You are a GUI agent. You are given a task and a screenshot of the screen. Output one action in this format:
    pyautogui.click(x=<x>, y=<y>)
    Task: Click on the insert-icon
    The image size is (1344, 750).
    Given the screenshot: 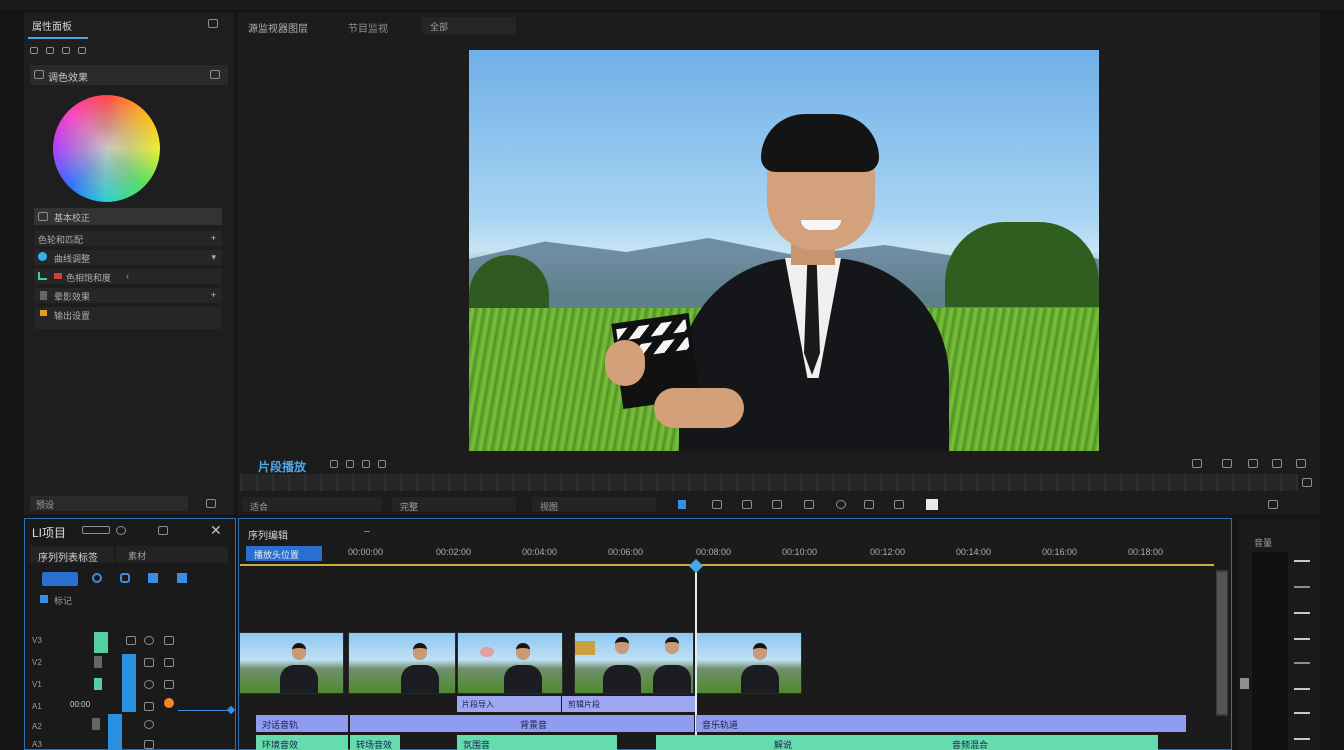 What is the action you would take?
    pyautogui.click(x=809, y=504)
    